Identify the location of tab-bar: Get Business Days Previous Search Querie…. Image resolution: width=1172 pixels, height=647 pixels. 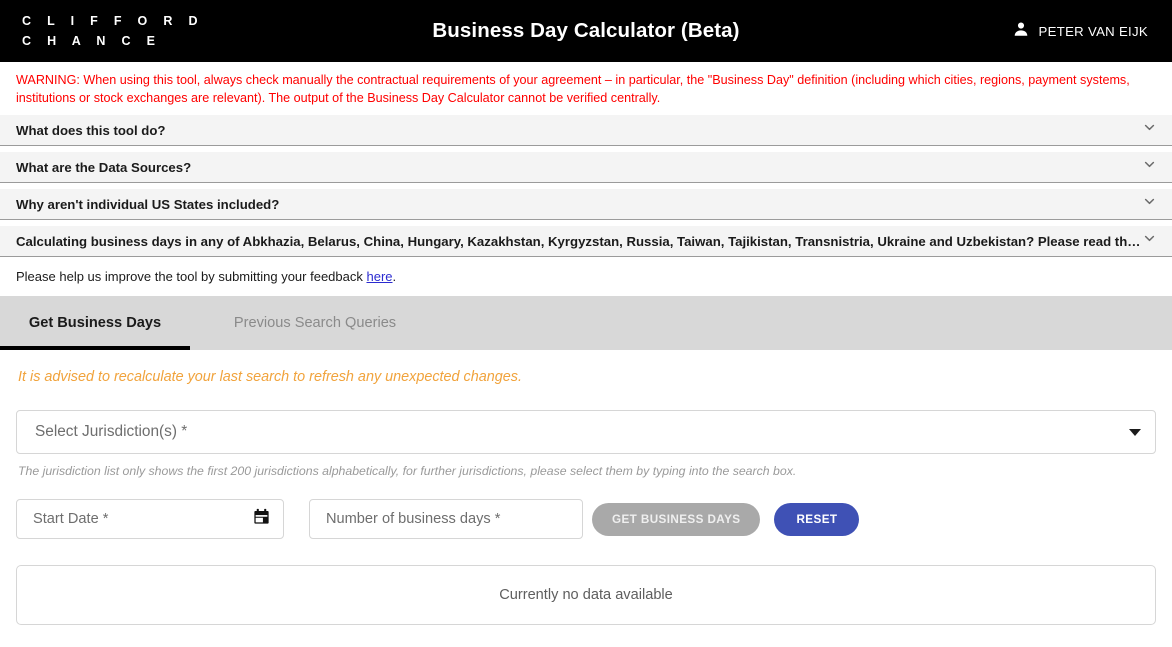
(586, 323).